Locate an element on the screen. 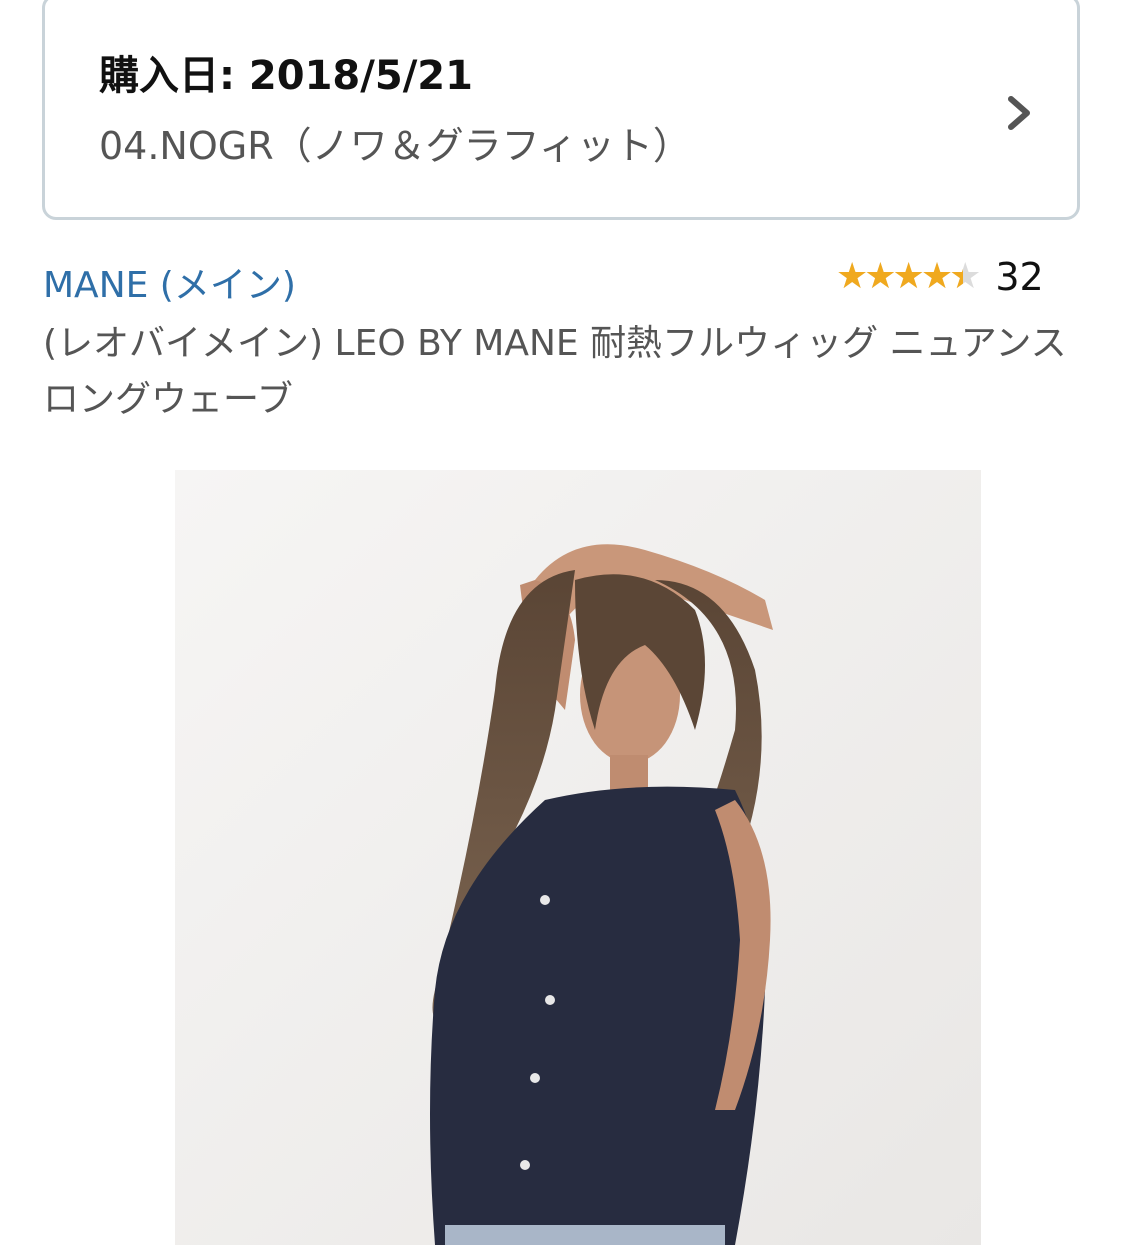 The width and height of the screenshot is (1125, 1245). star-rating: ★★★★★ ★★★★★ is located at coordinates (908, 277).